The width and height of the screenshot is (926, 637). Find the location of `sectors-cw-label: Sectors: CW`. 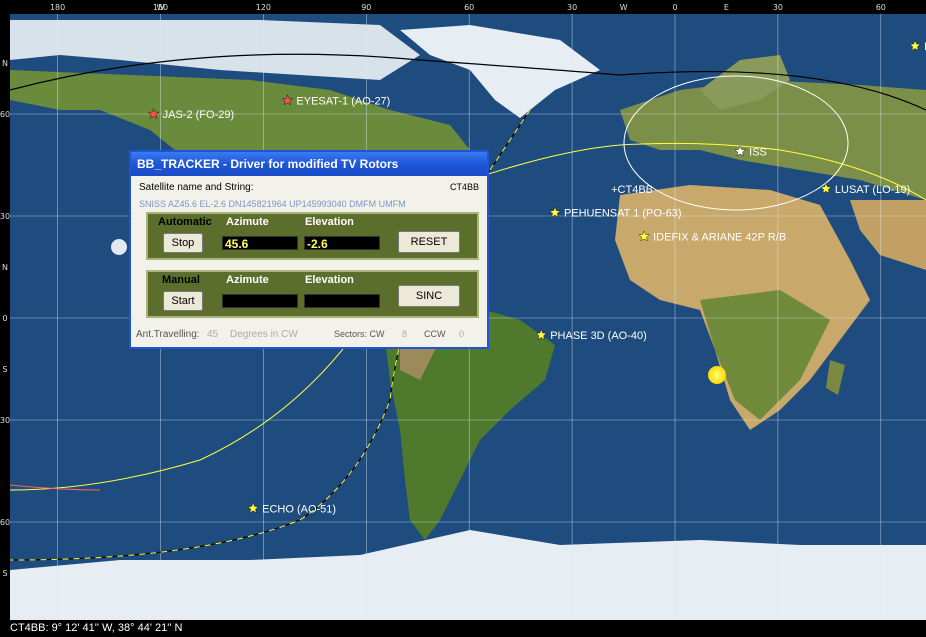

sectors-cw-label: Sectors: CW is located at coordinates (359, 334).